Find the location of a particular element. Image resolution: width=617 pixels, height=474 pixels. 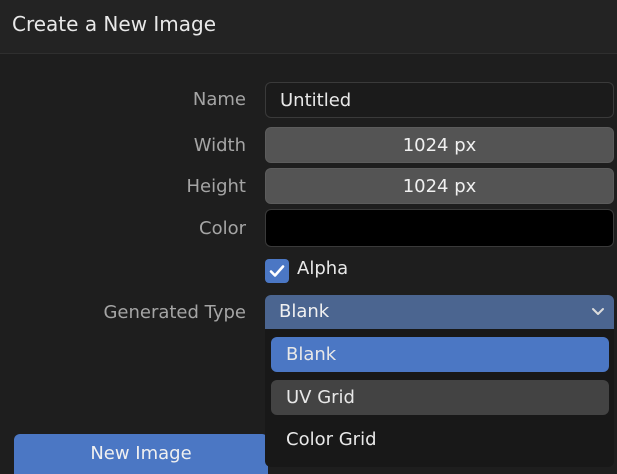

width-label: Width is located at coordinates (219, 145).